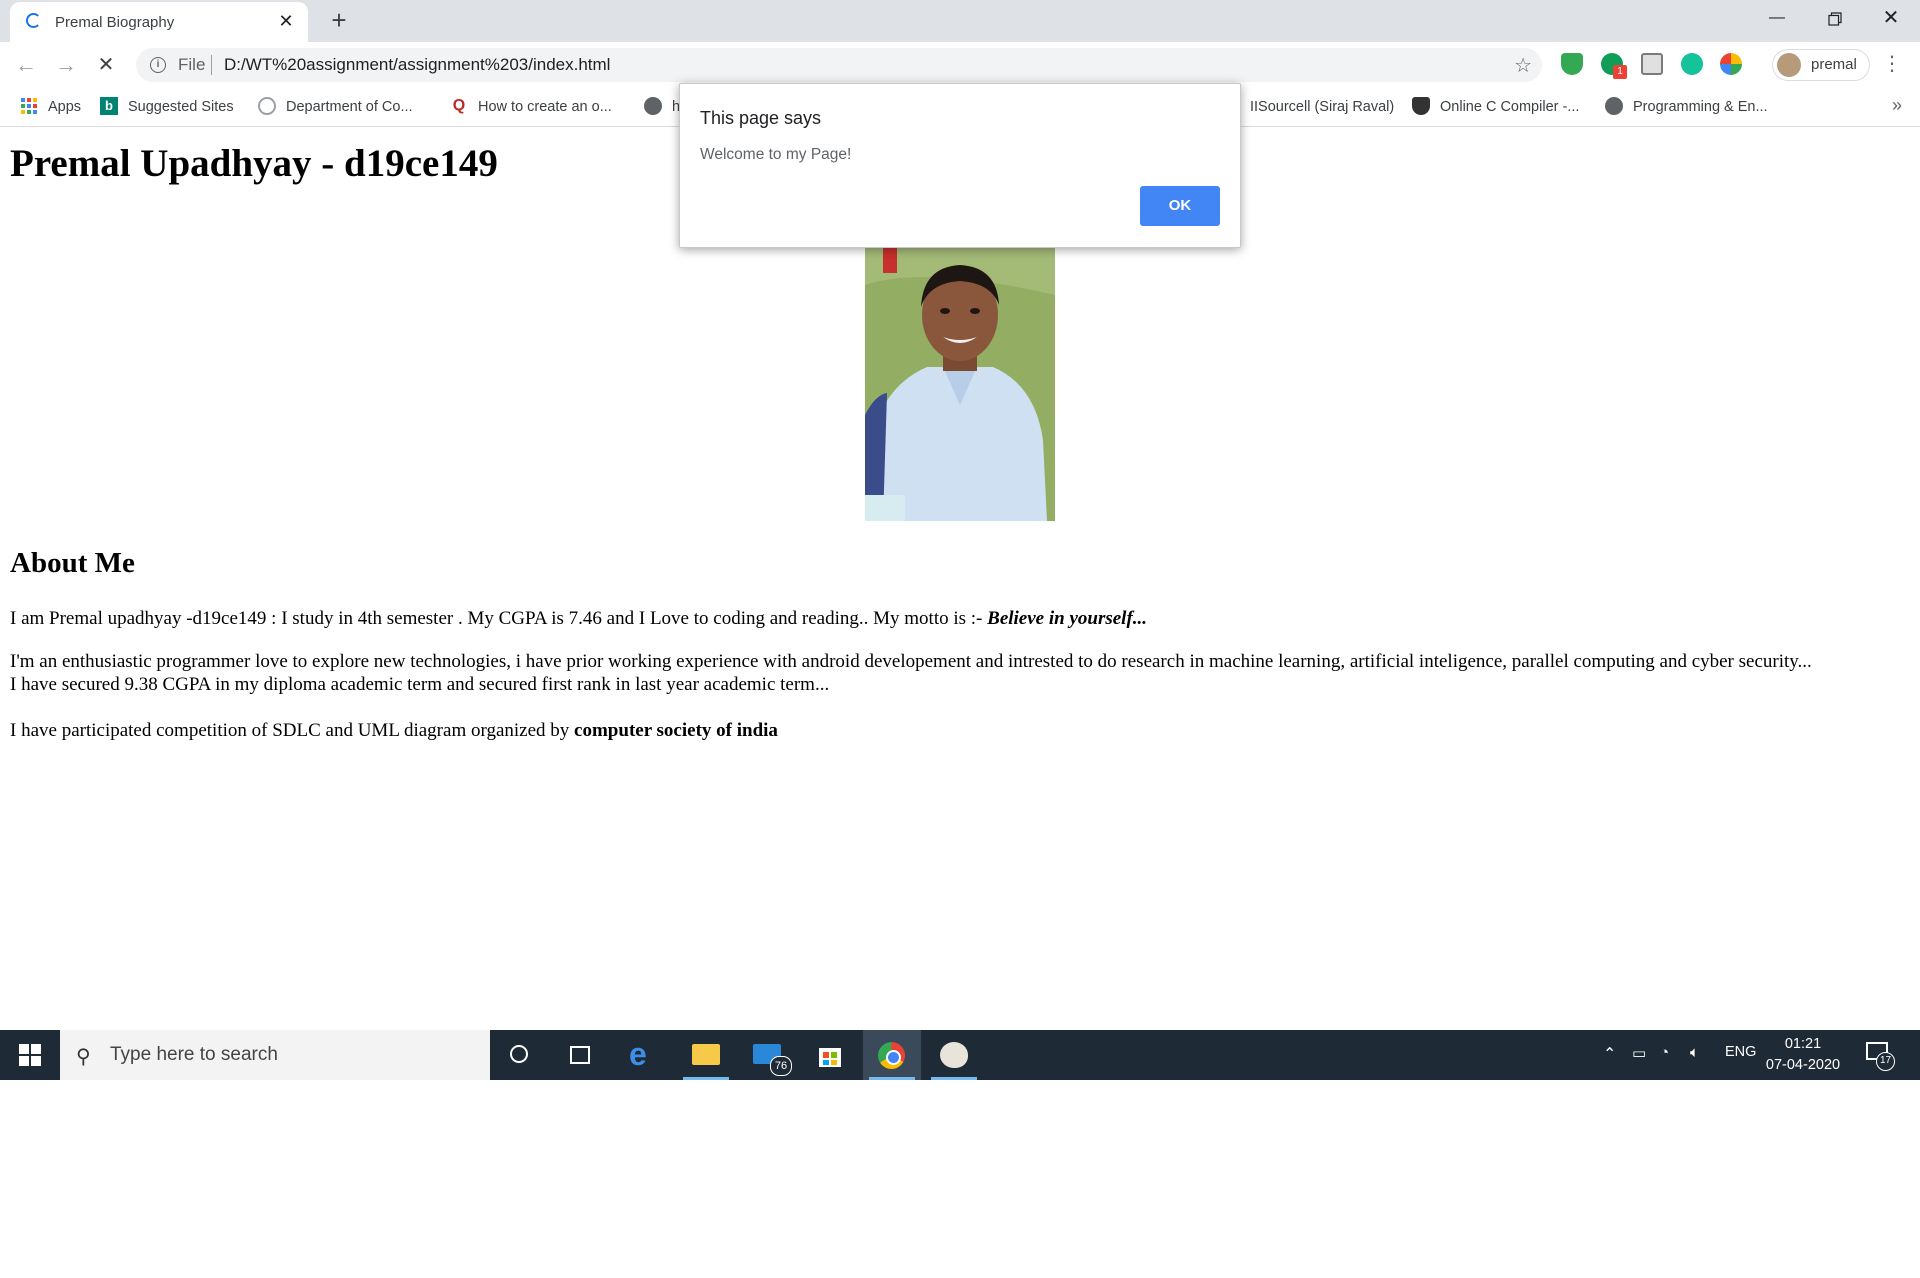 The height and width of the screenshot is (1278, 1920). I want to click on restore-icon, so click(1835, 19).